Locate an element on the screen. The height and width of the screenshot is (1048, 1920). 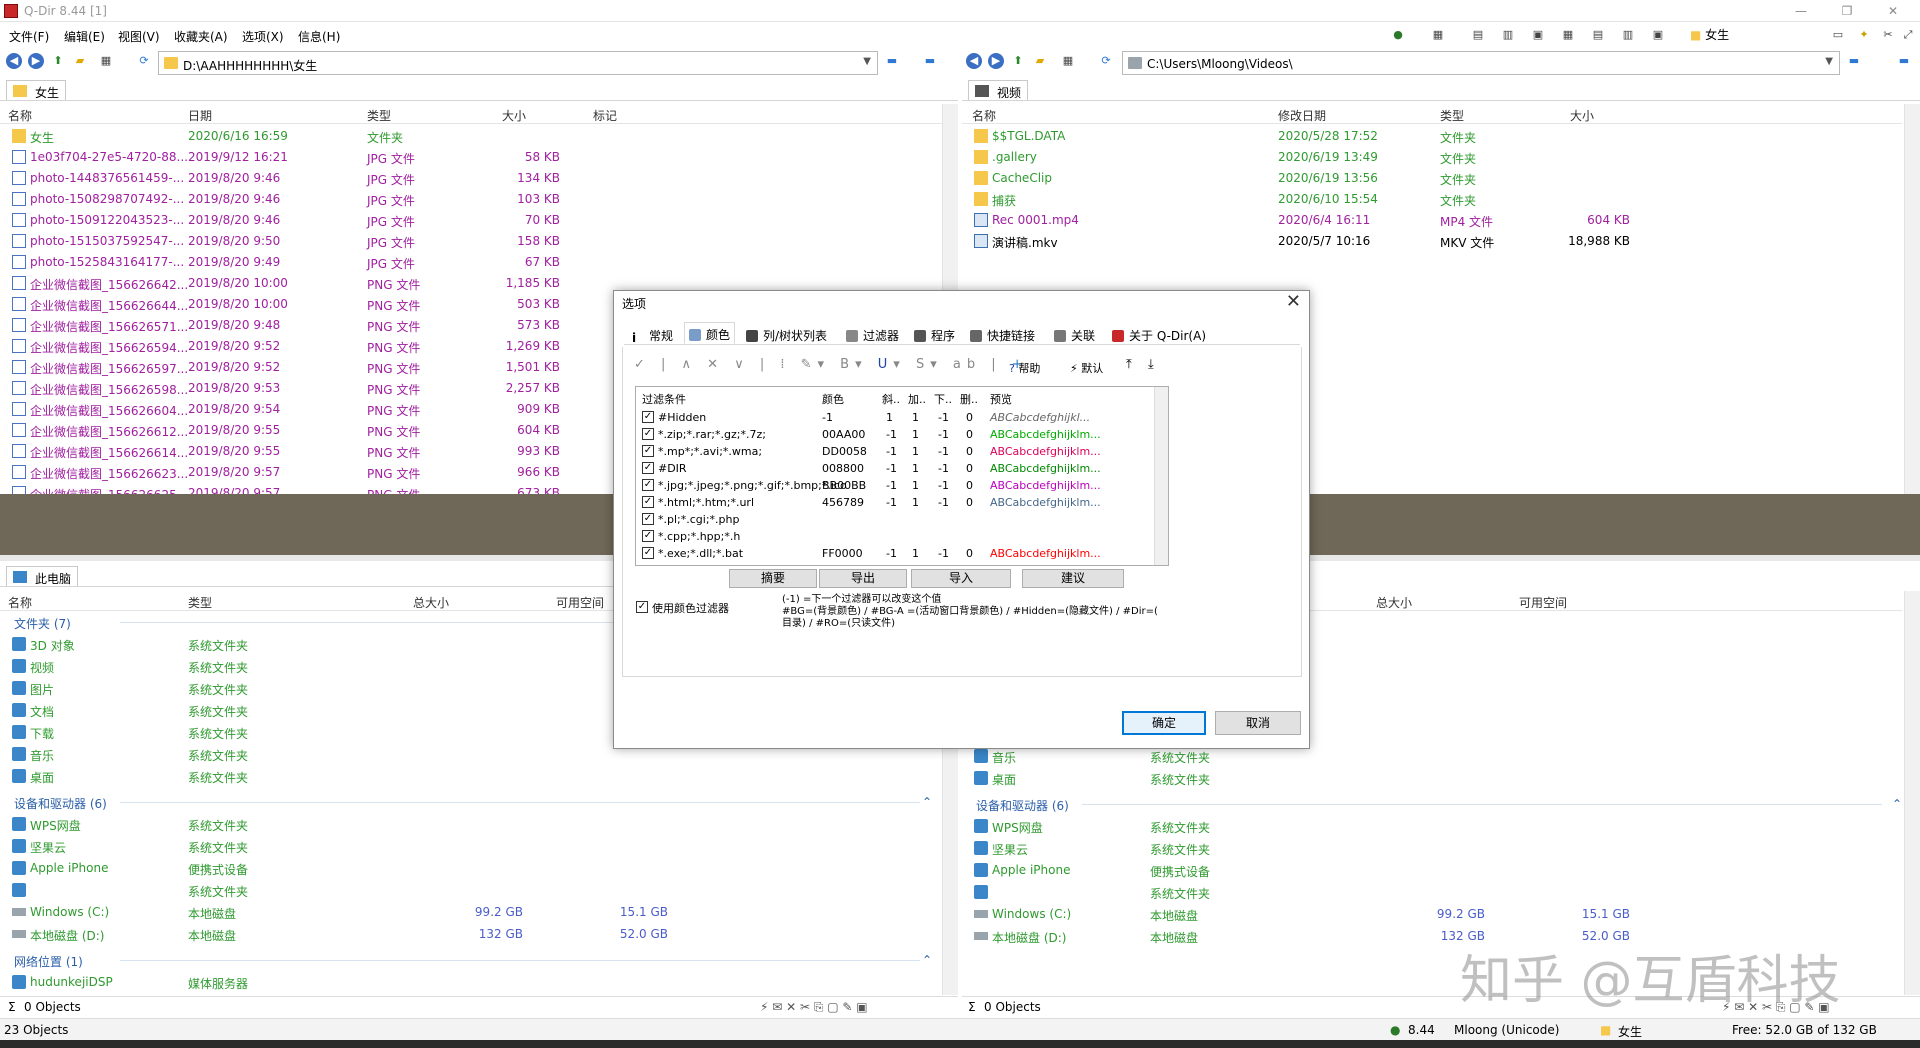
col-date: 日期 is located at coordinates (200, 115).